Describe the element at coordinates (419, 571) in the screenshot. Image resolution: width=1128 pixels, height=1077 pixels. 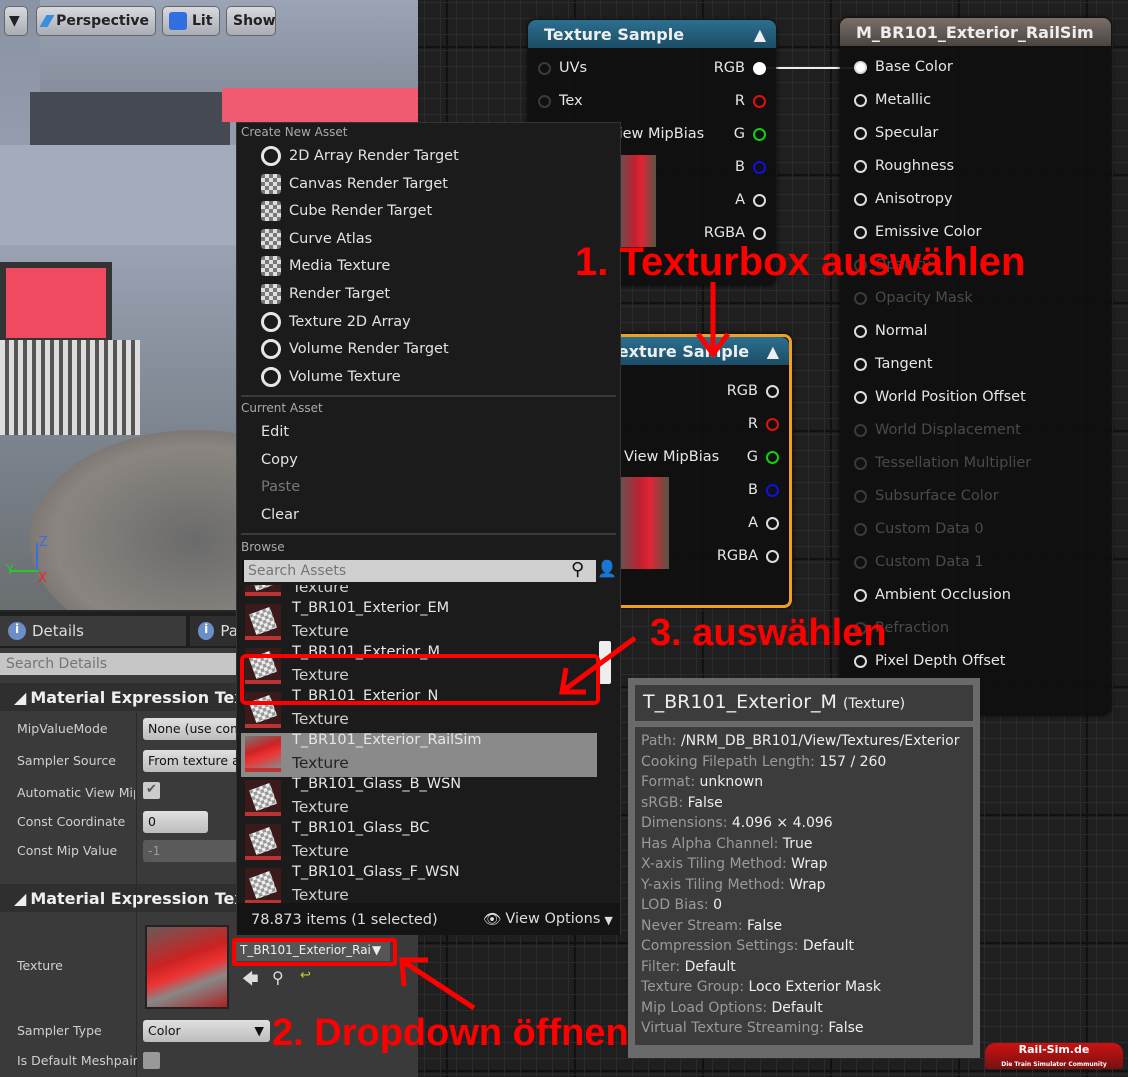
I see `search-assets-input` at that location.